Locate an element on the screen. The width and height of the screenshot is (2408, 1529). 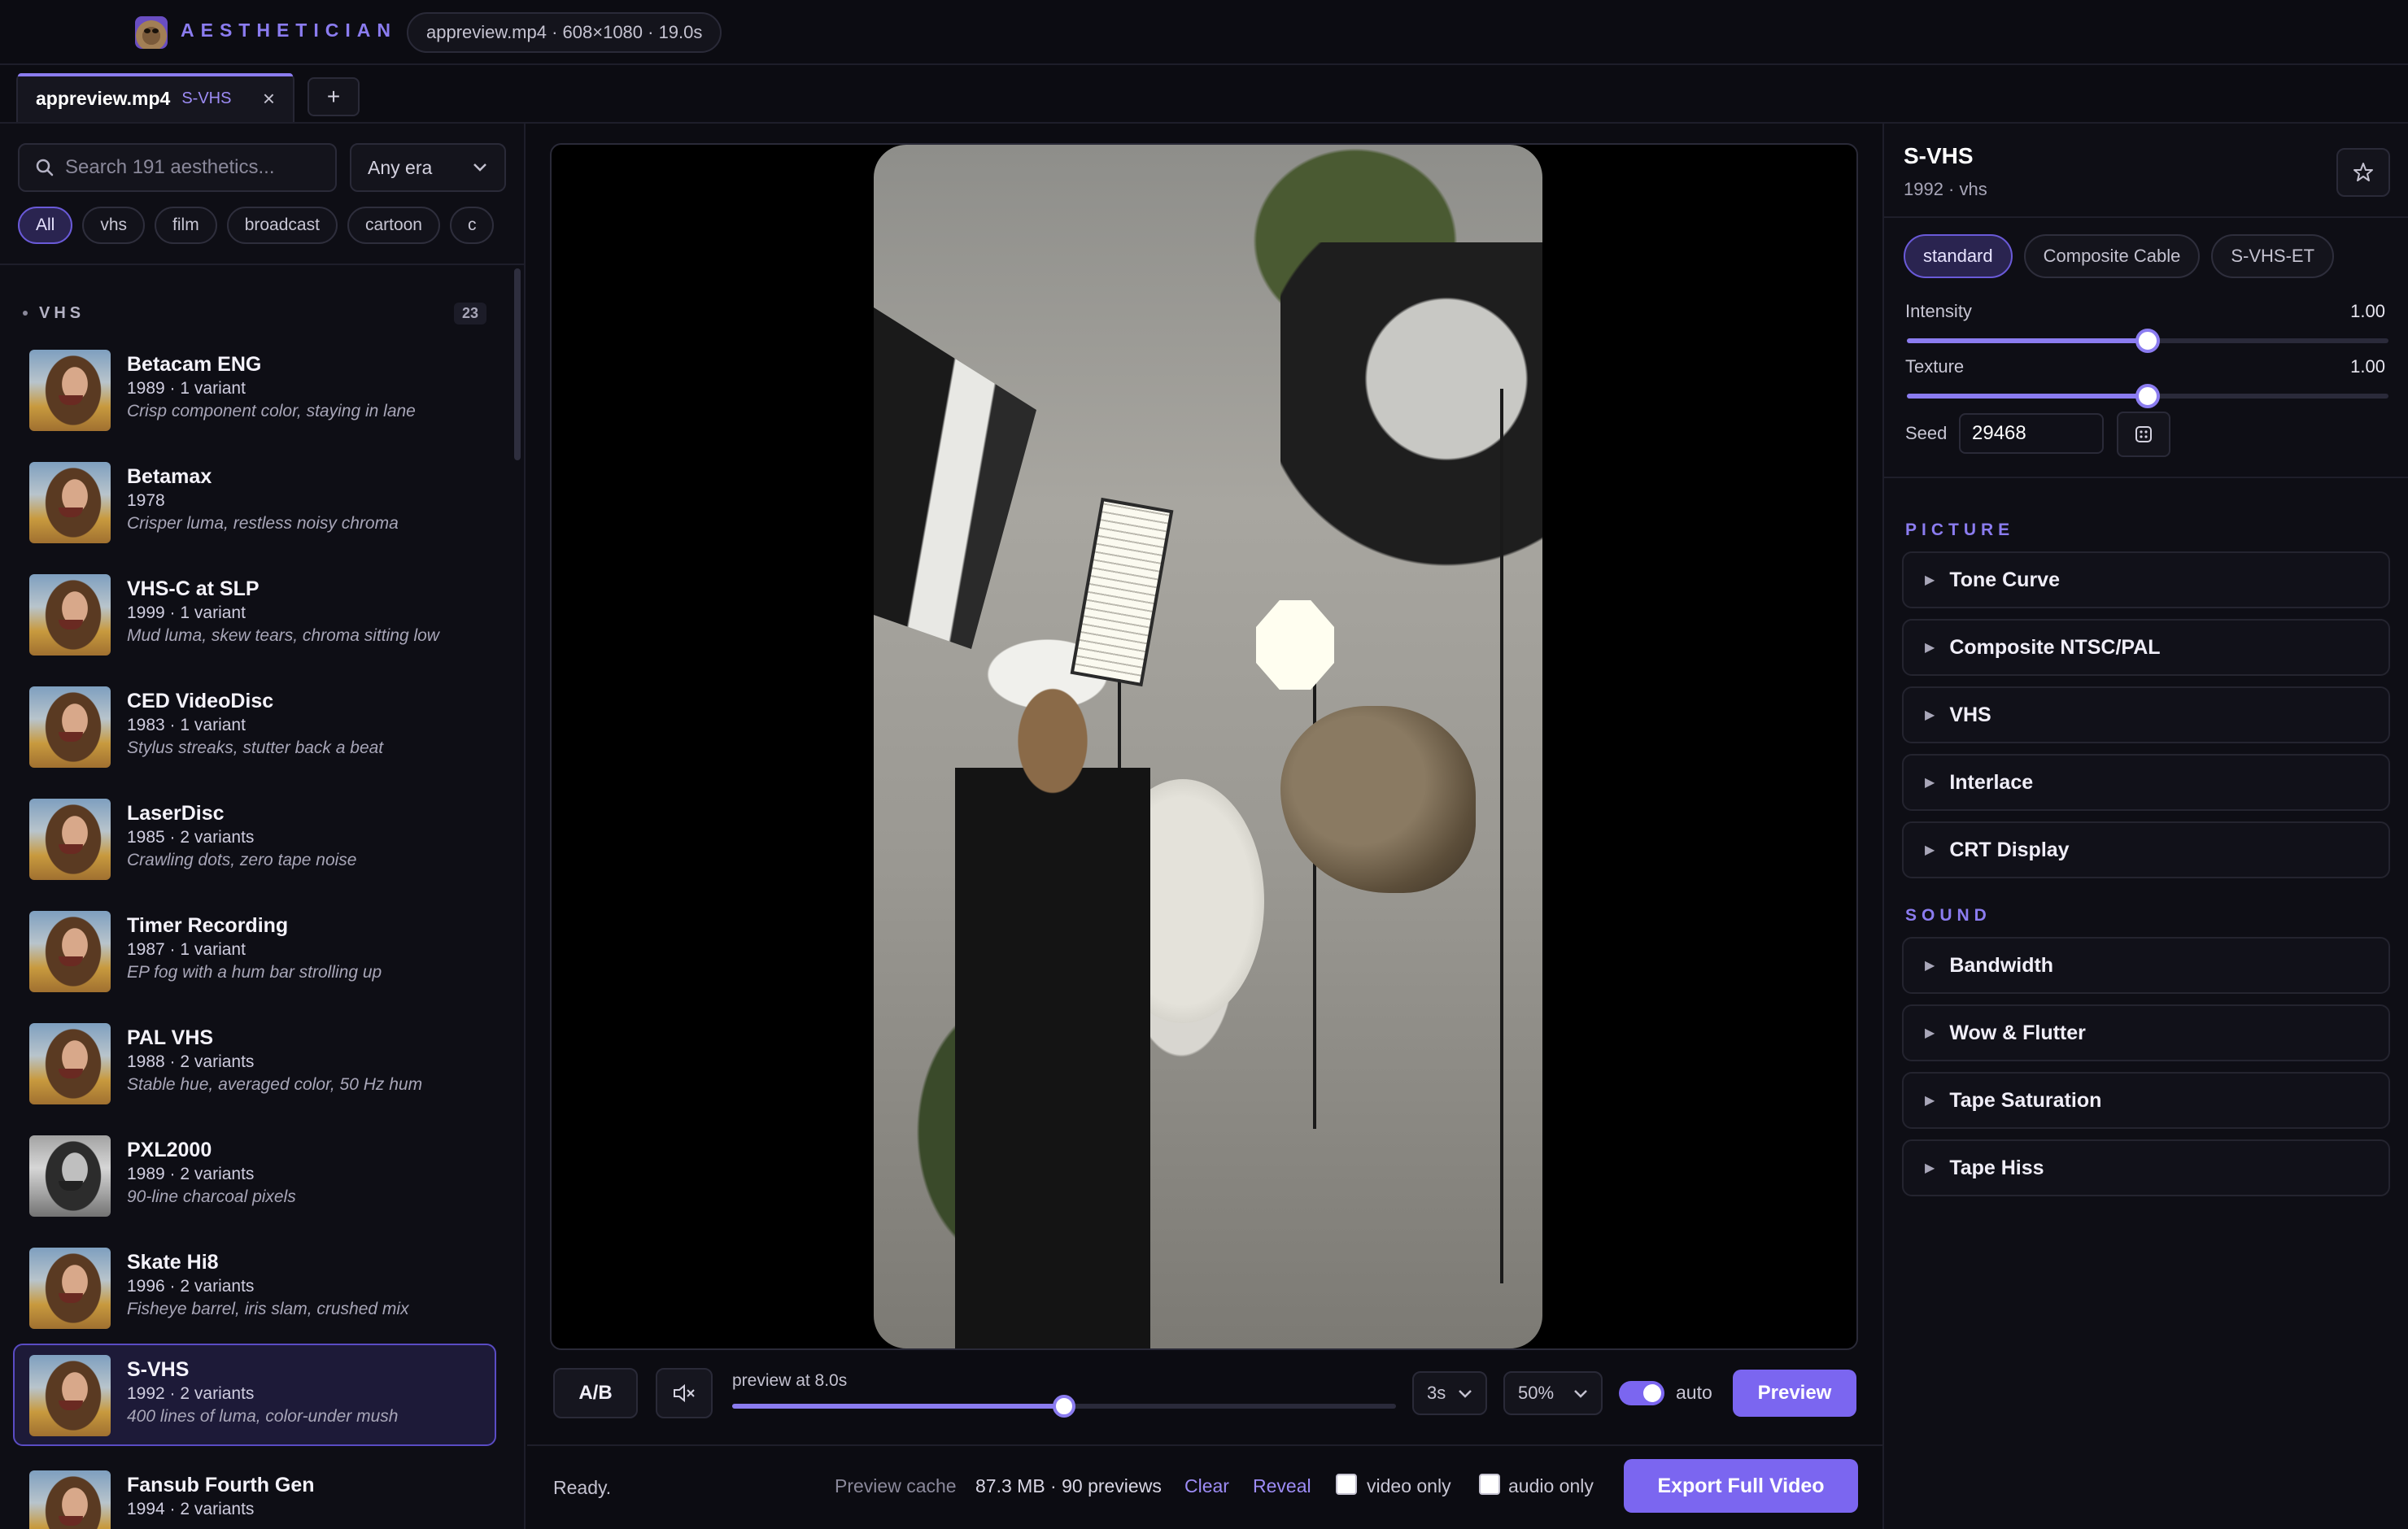
item-meta: 1988 · 2 variants is located at coordinates (191, 1061).